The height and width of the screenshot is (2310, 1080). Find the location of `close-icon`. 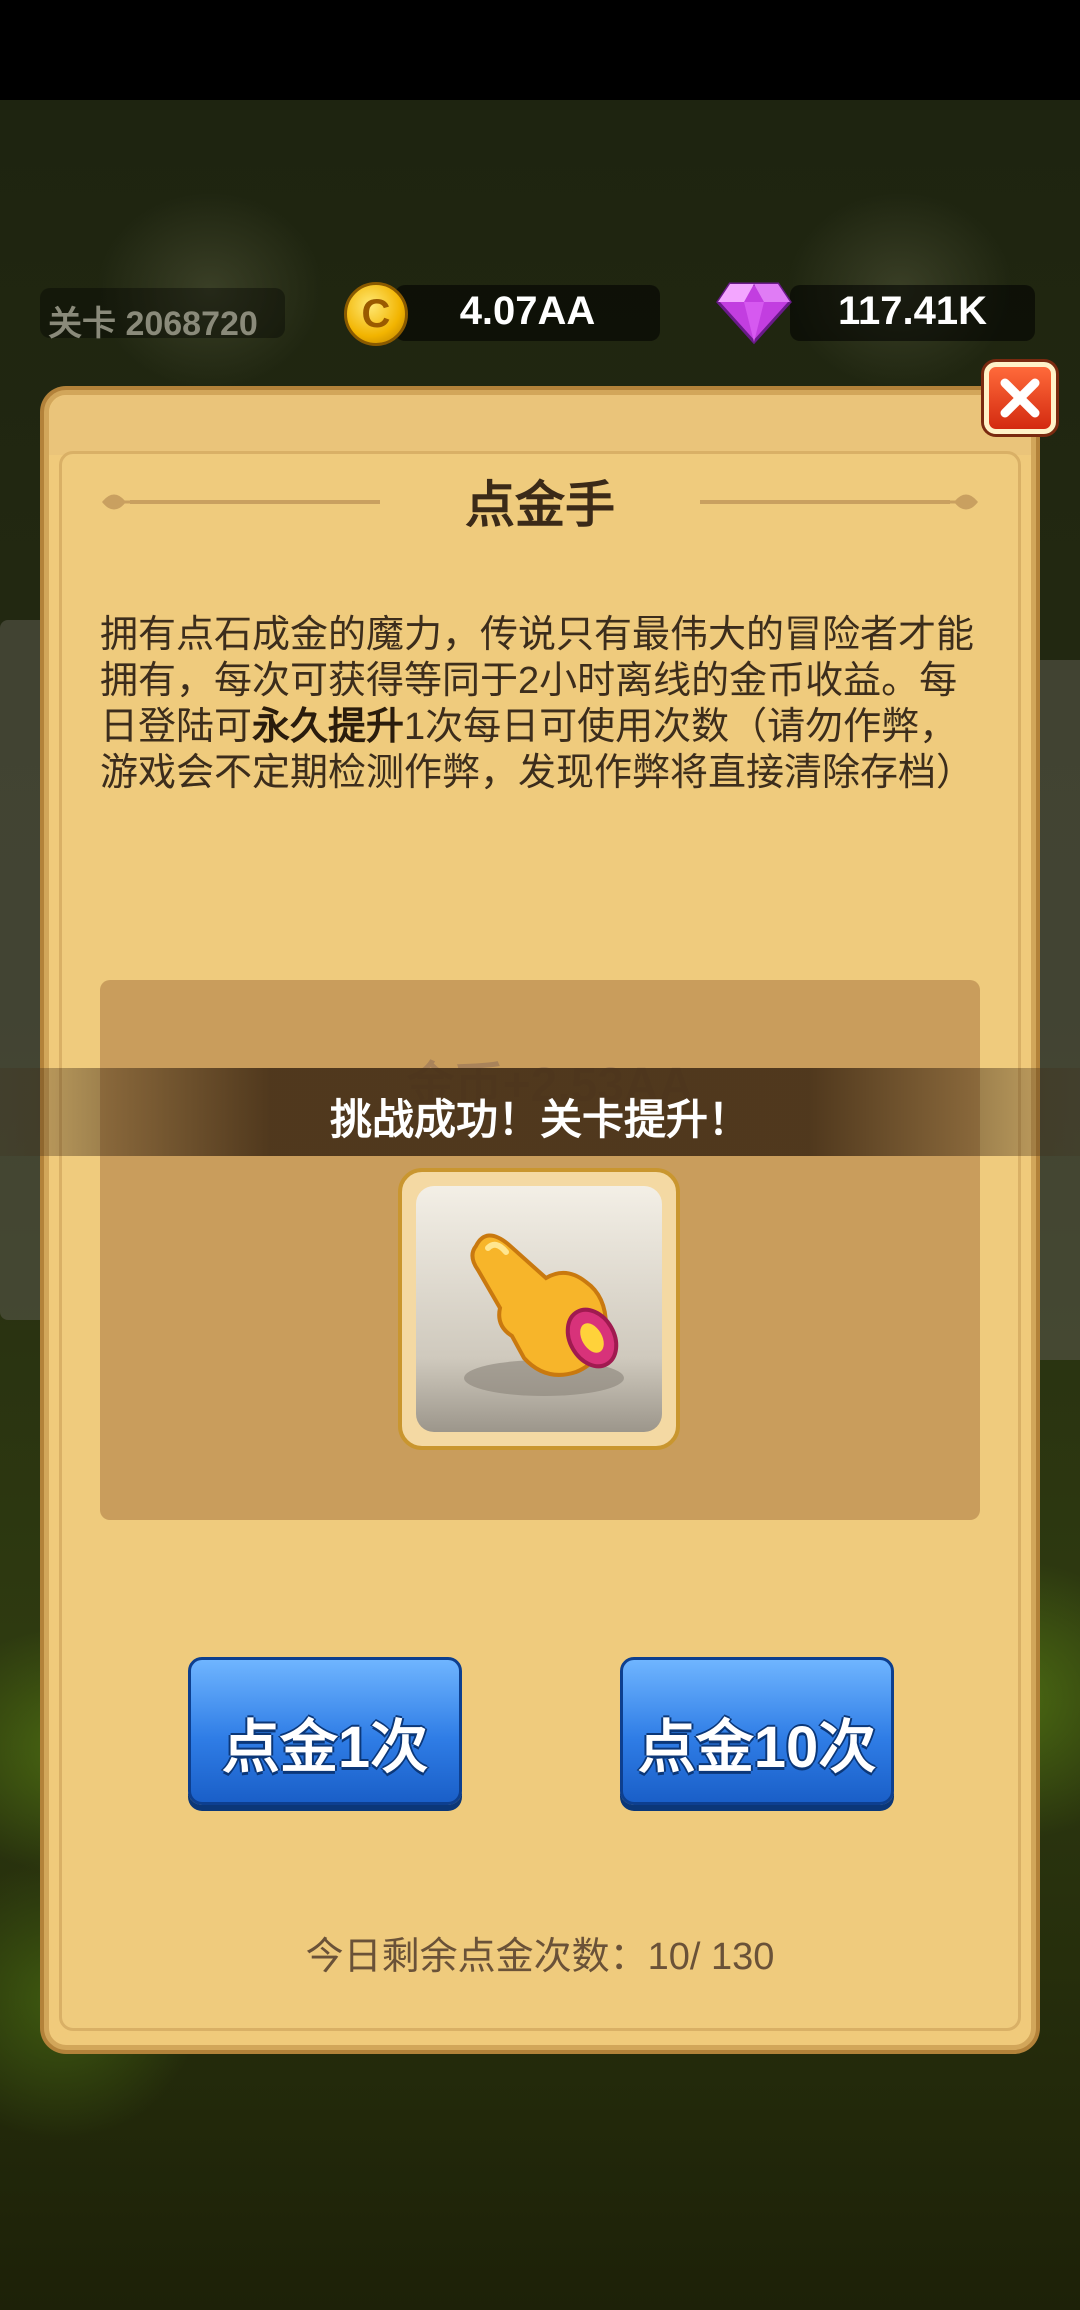

close-icon is located at coordinates (1020, 398).